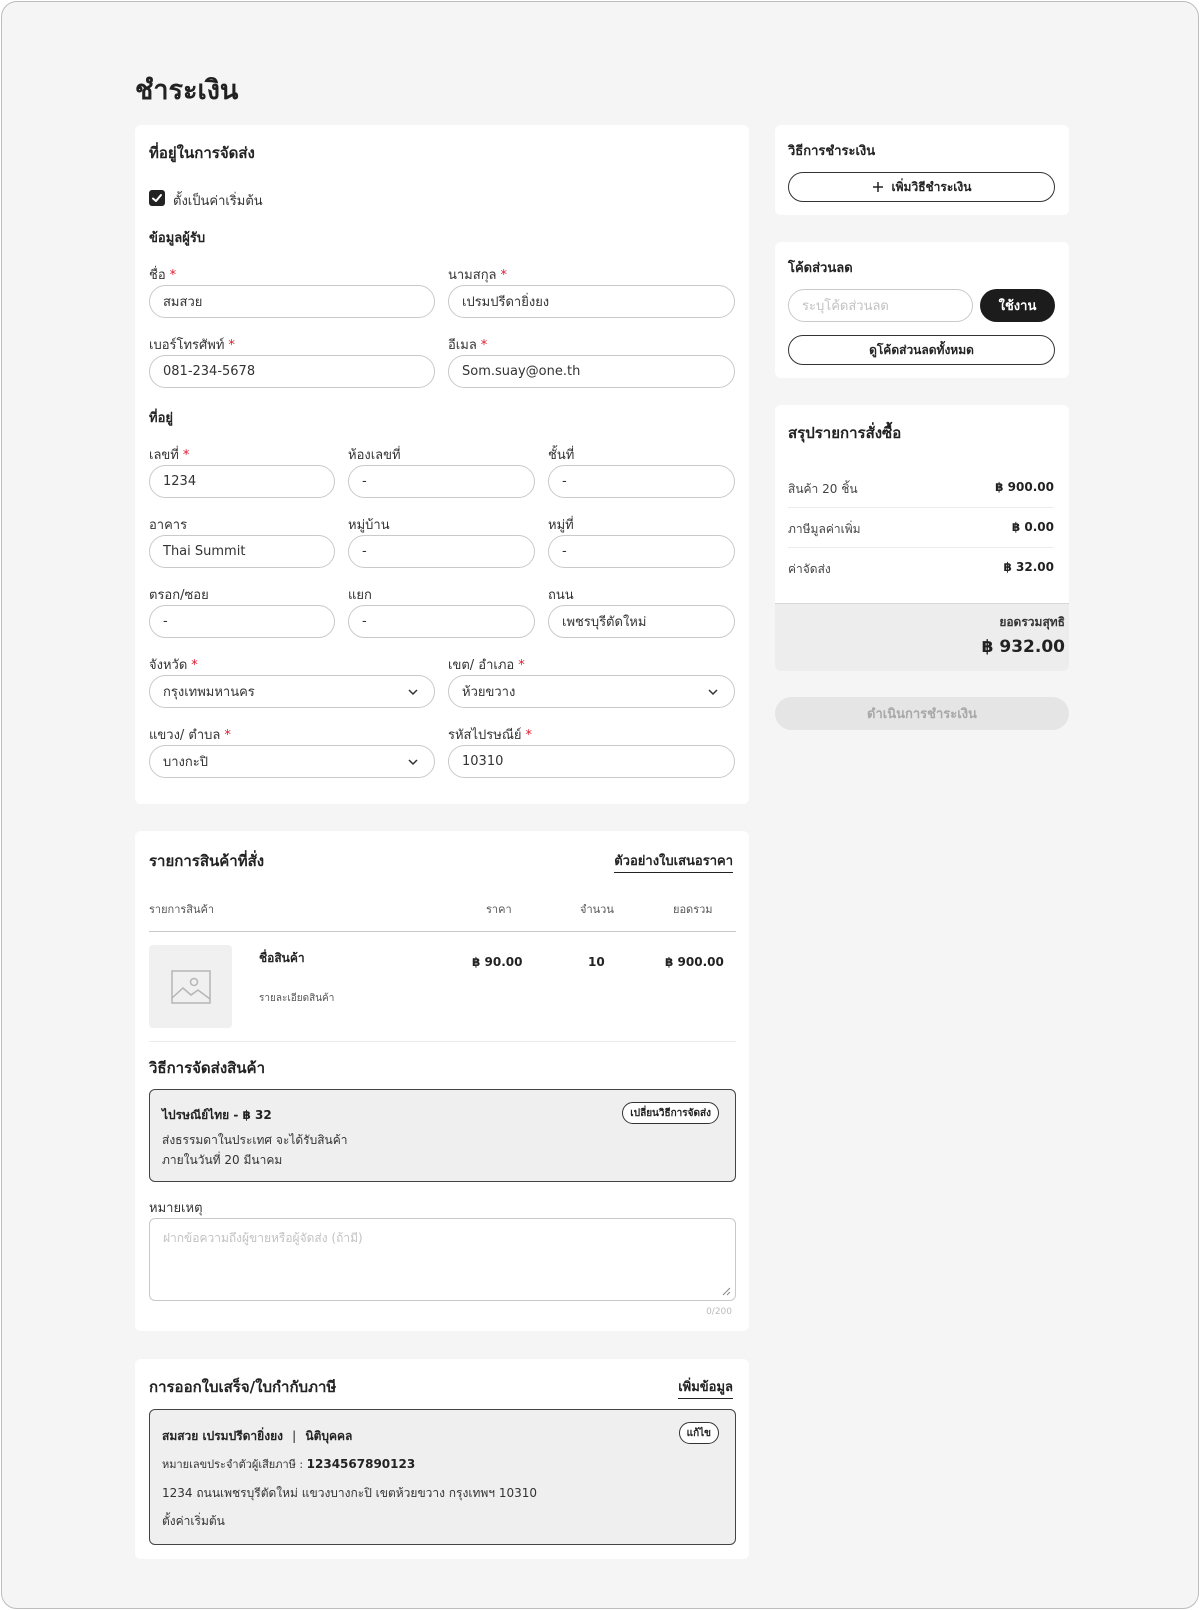  I want to click on tax-id-value: 1234567890123, so click(361, 1464).